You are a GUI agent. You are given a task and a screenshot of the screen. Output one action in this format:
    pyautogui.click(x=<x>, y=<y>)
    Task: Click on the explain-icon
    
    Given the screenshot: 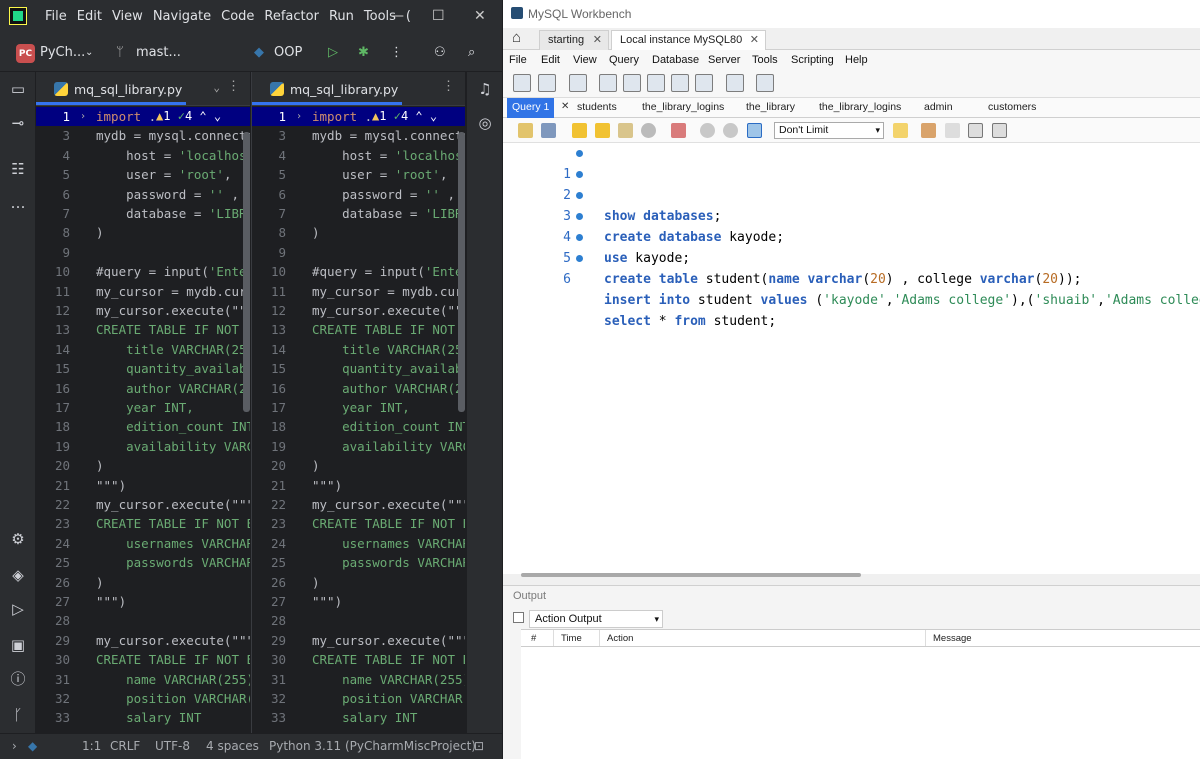 What is the action you would take?
    pyautogui.click(x=625, y=130)
    